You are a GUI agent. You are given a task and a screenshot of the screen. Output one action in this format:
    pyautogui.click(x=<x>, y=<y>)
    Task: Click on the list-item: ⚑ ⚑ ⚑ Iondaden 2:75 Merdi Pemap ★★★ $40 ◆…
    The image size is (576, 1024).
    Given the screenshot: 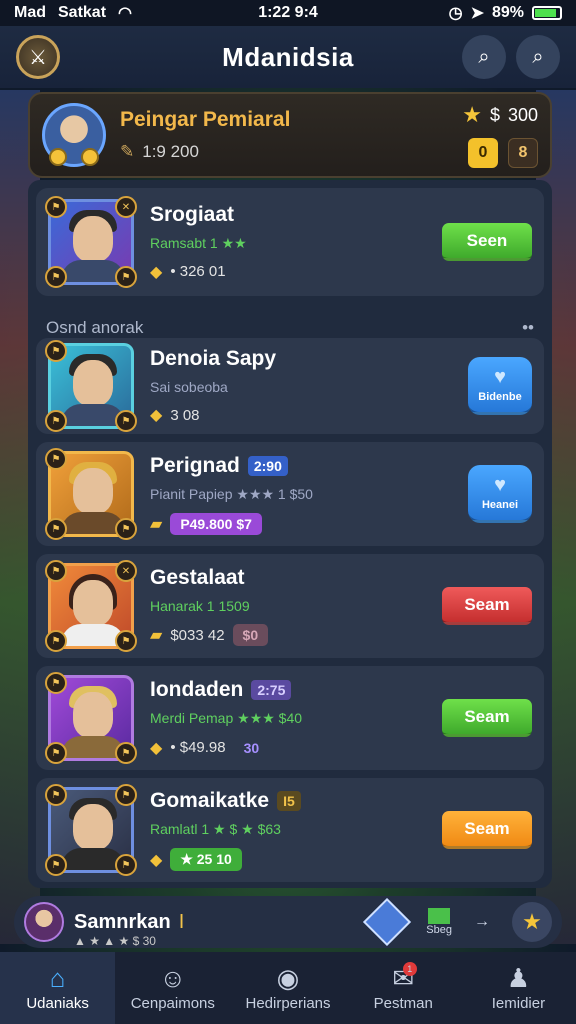 What is the action you would take?
    pyautogui.click(x=290, y=718)
    